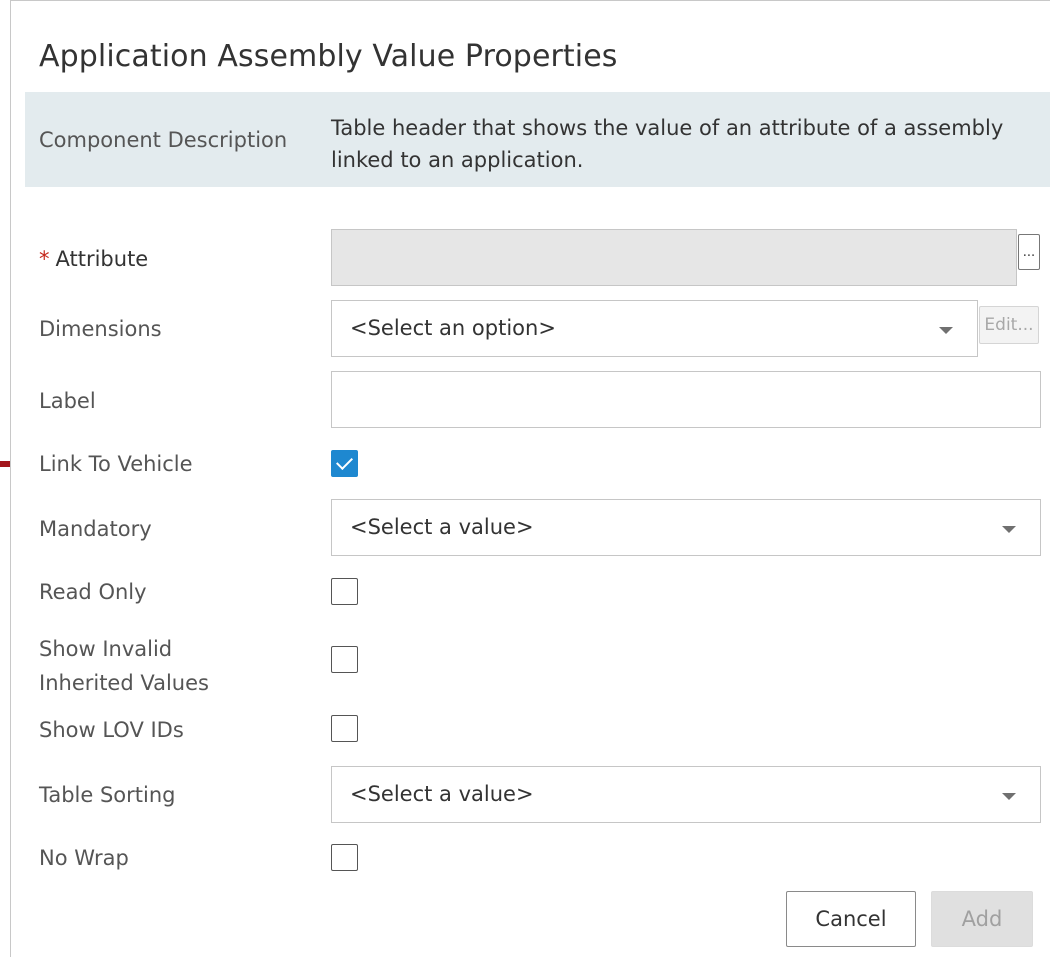 The width and height of the screenshot is (1050, 957). Describe the element at coordinates (95, 529) in the screenshot. I see `mandatory-label: Mandatory` at that location.